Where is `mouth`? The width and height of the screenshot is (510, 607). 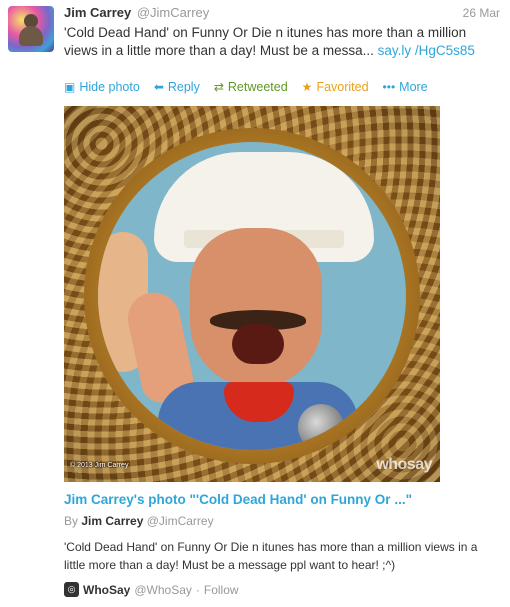 mouth is located at coordinates (258, 344).